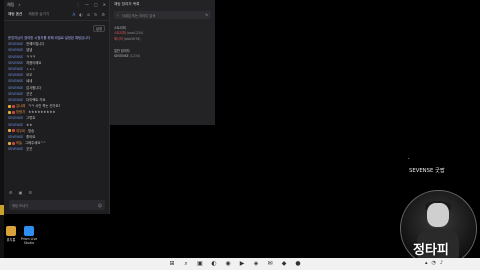 The image size is (480, 270). Describe the element at coordinates (36, 99) in the screenshot. I see `chat-text: 다이렉트 가요` at that location.